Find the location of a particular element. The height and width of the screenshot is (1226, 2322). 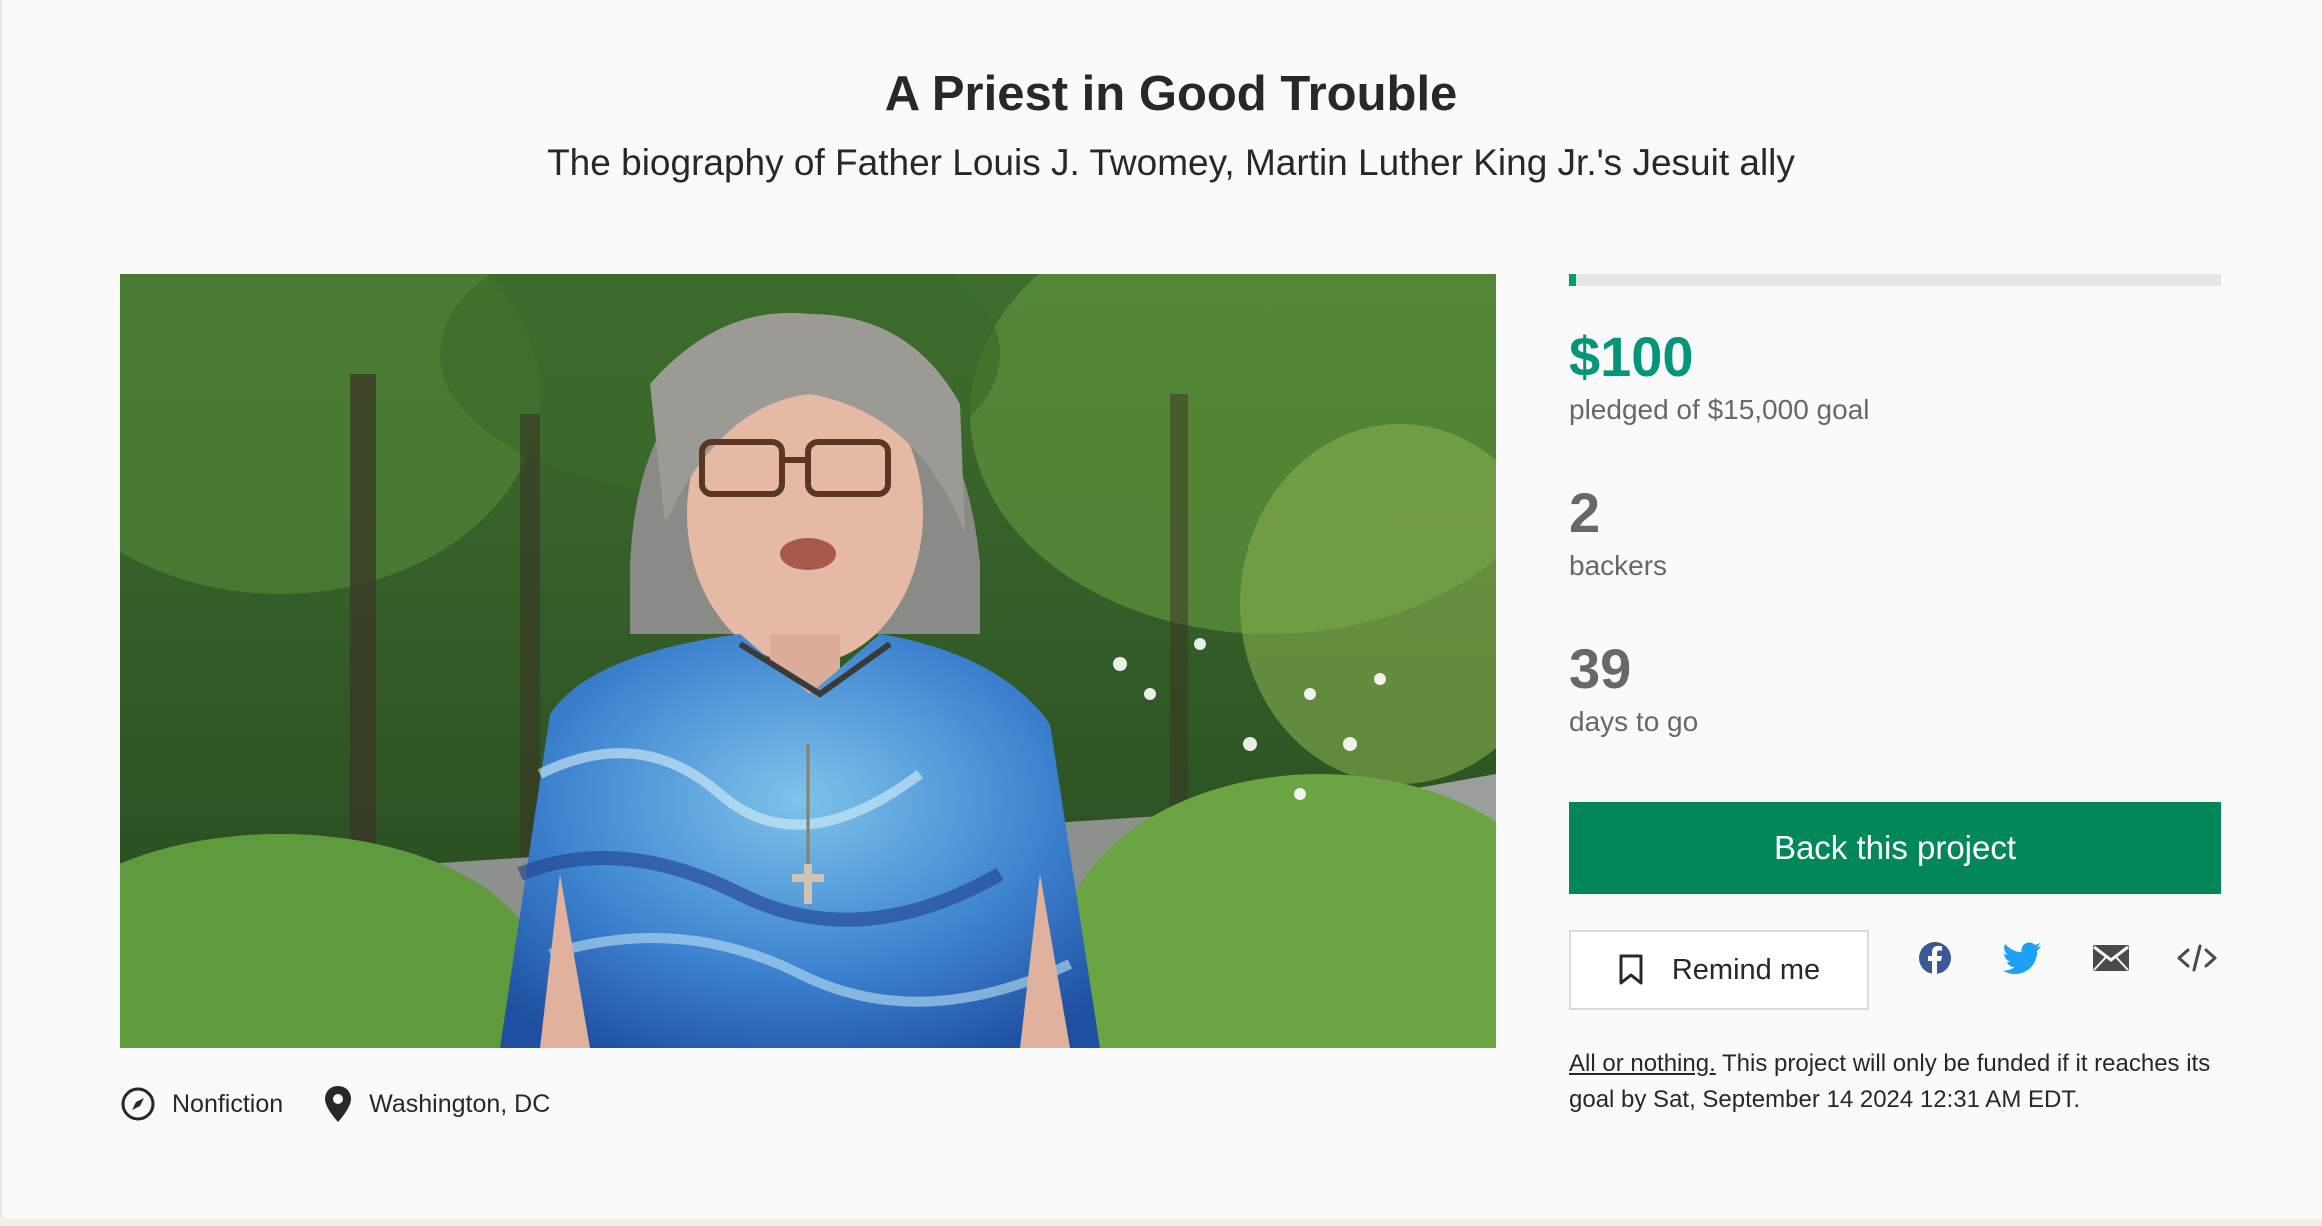

back-project-button: Back this project is located at coordinates (1895, 848).